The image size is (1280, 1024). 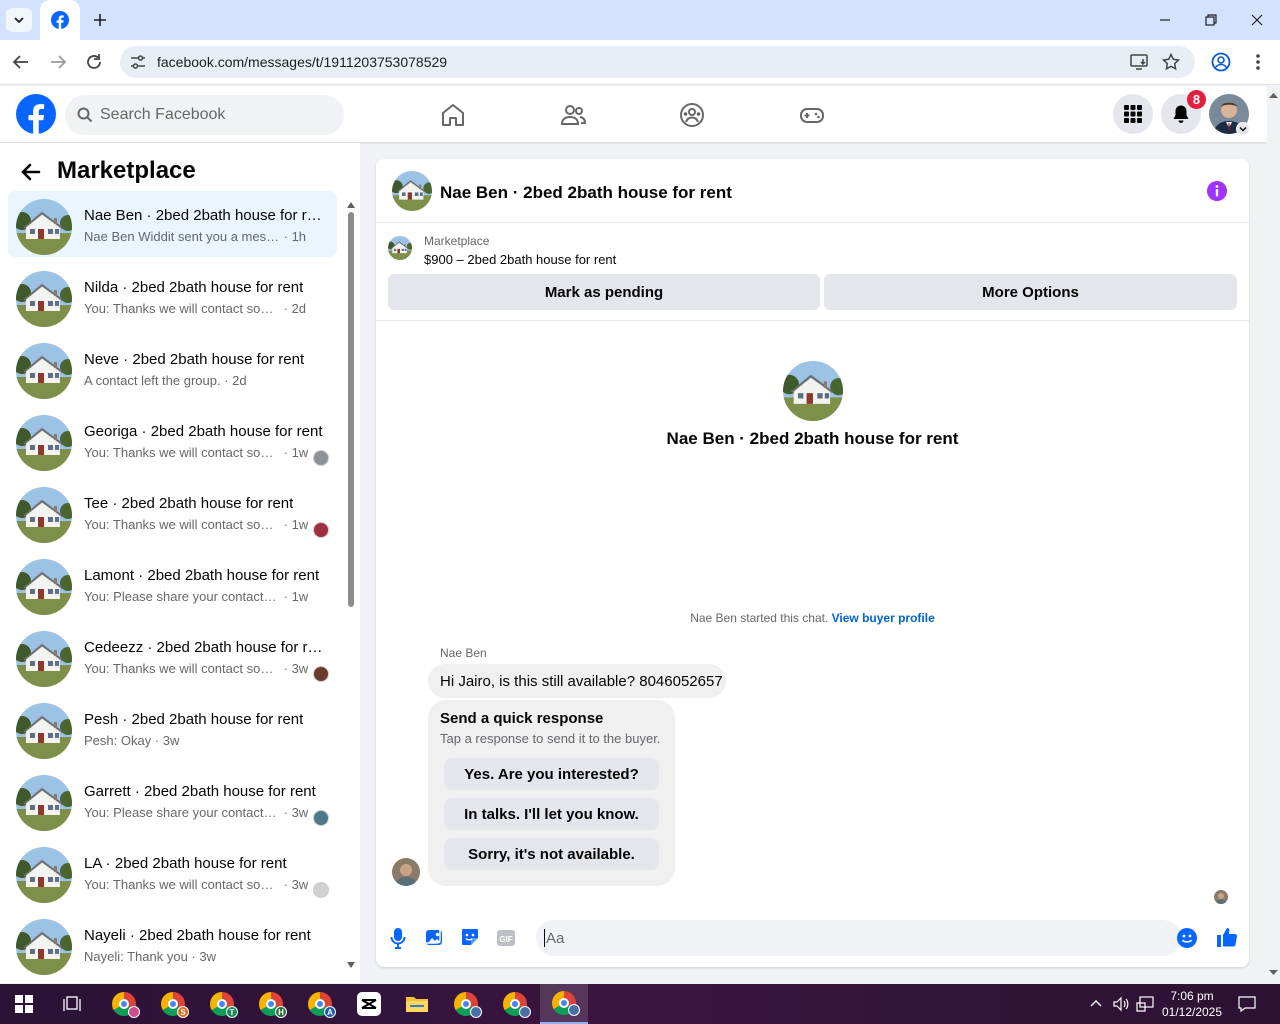 I want to click on page-scrollbar, so click(x=1273, y=535).